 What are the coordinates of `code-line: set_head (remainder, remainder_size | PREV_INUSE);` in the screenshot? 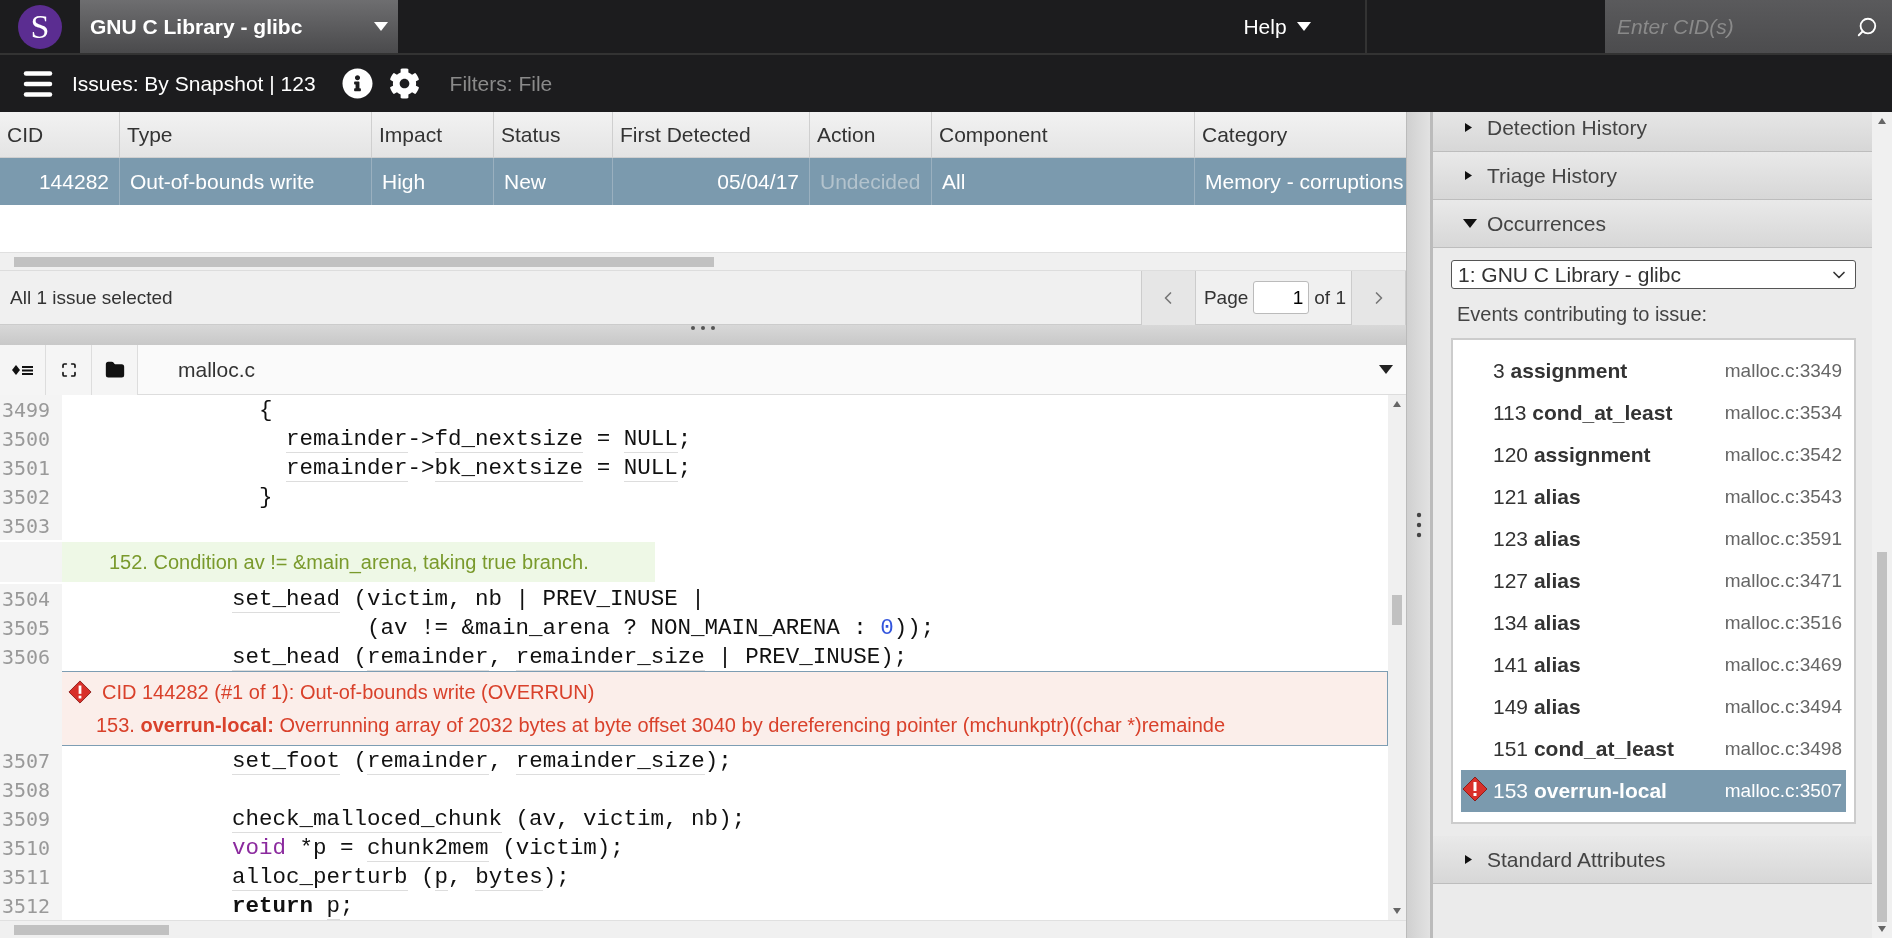 It's located at (569, 656).